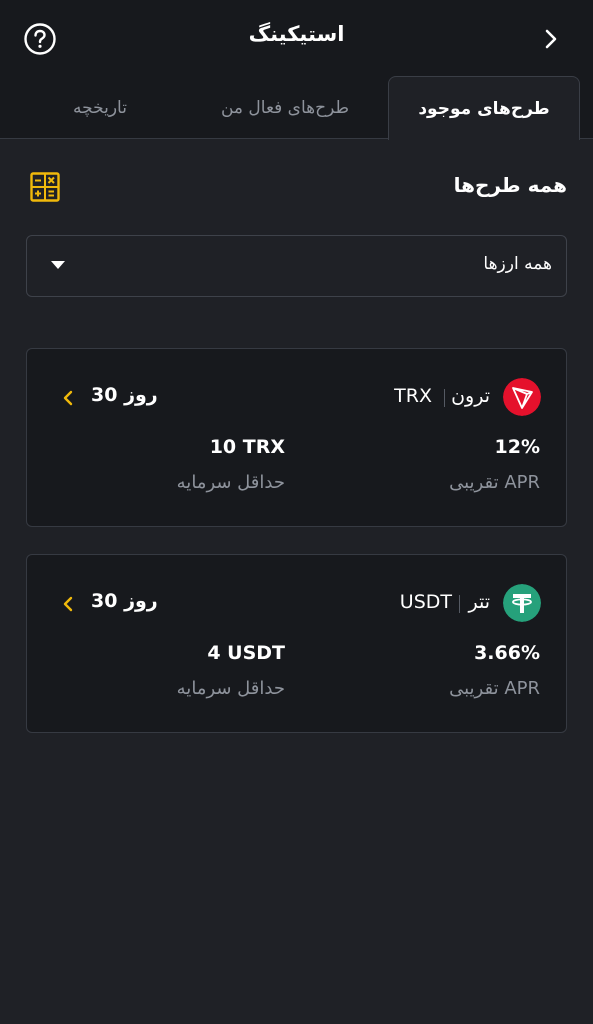 The width and height of the screenshot is (593, 1024). I want to click on min-investment-value: 10 TRX, so click(247, 447).